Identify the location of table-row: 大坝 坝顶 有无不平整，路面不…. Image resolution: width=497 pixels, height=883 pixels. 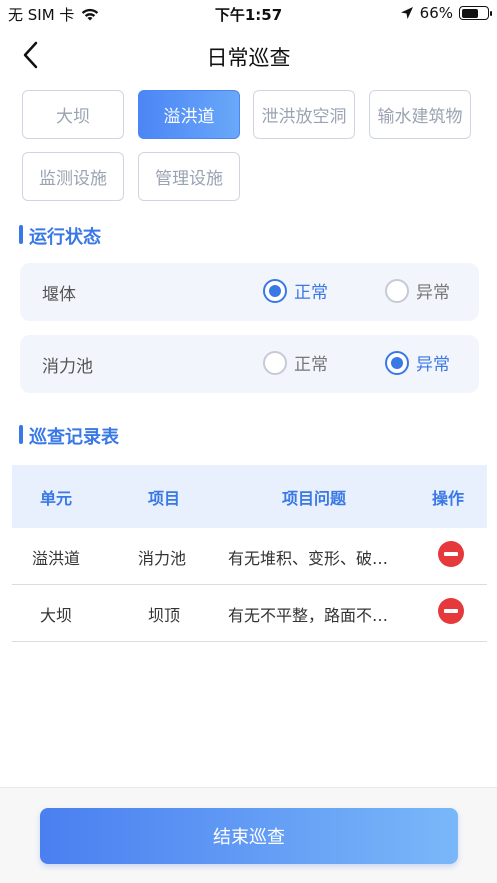
(249, 613).